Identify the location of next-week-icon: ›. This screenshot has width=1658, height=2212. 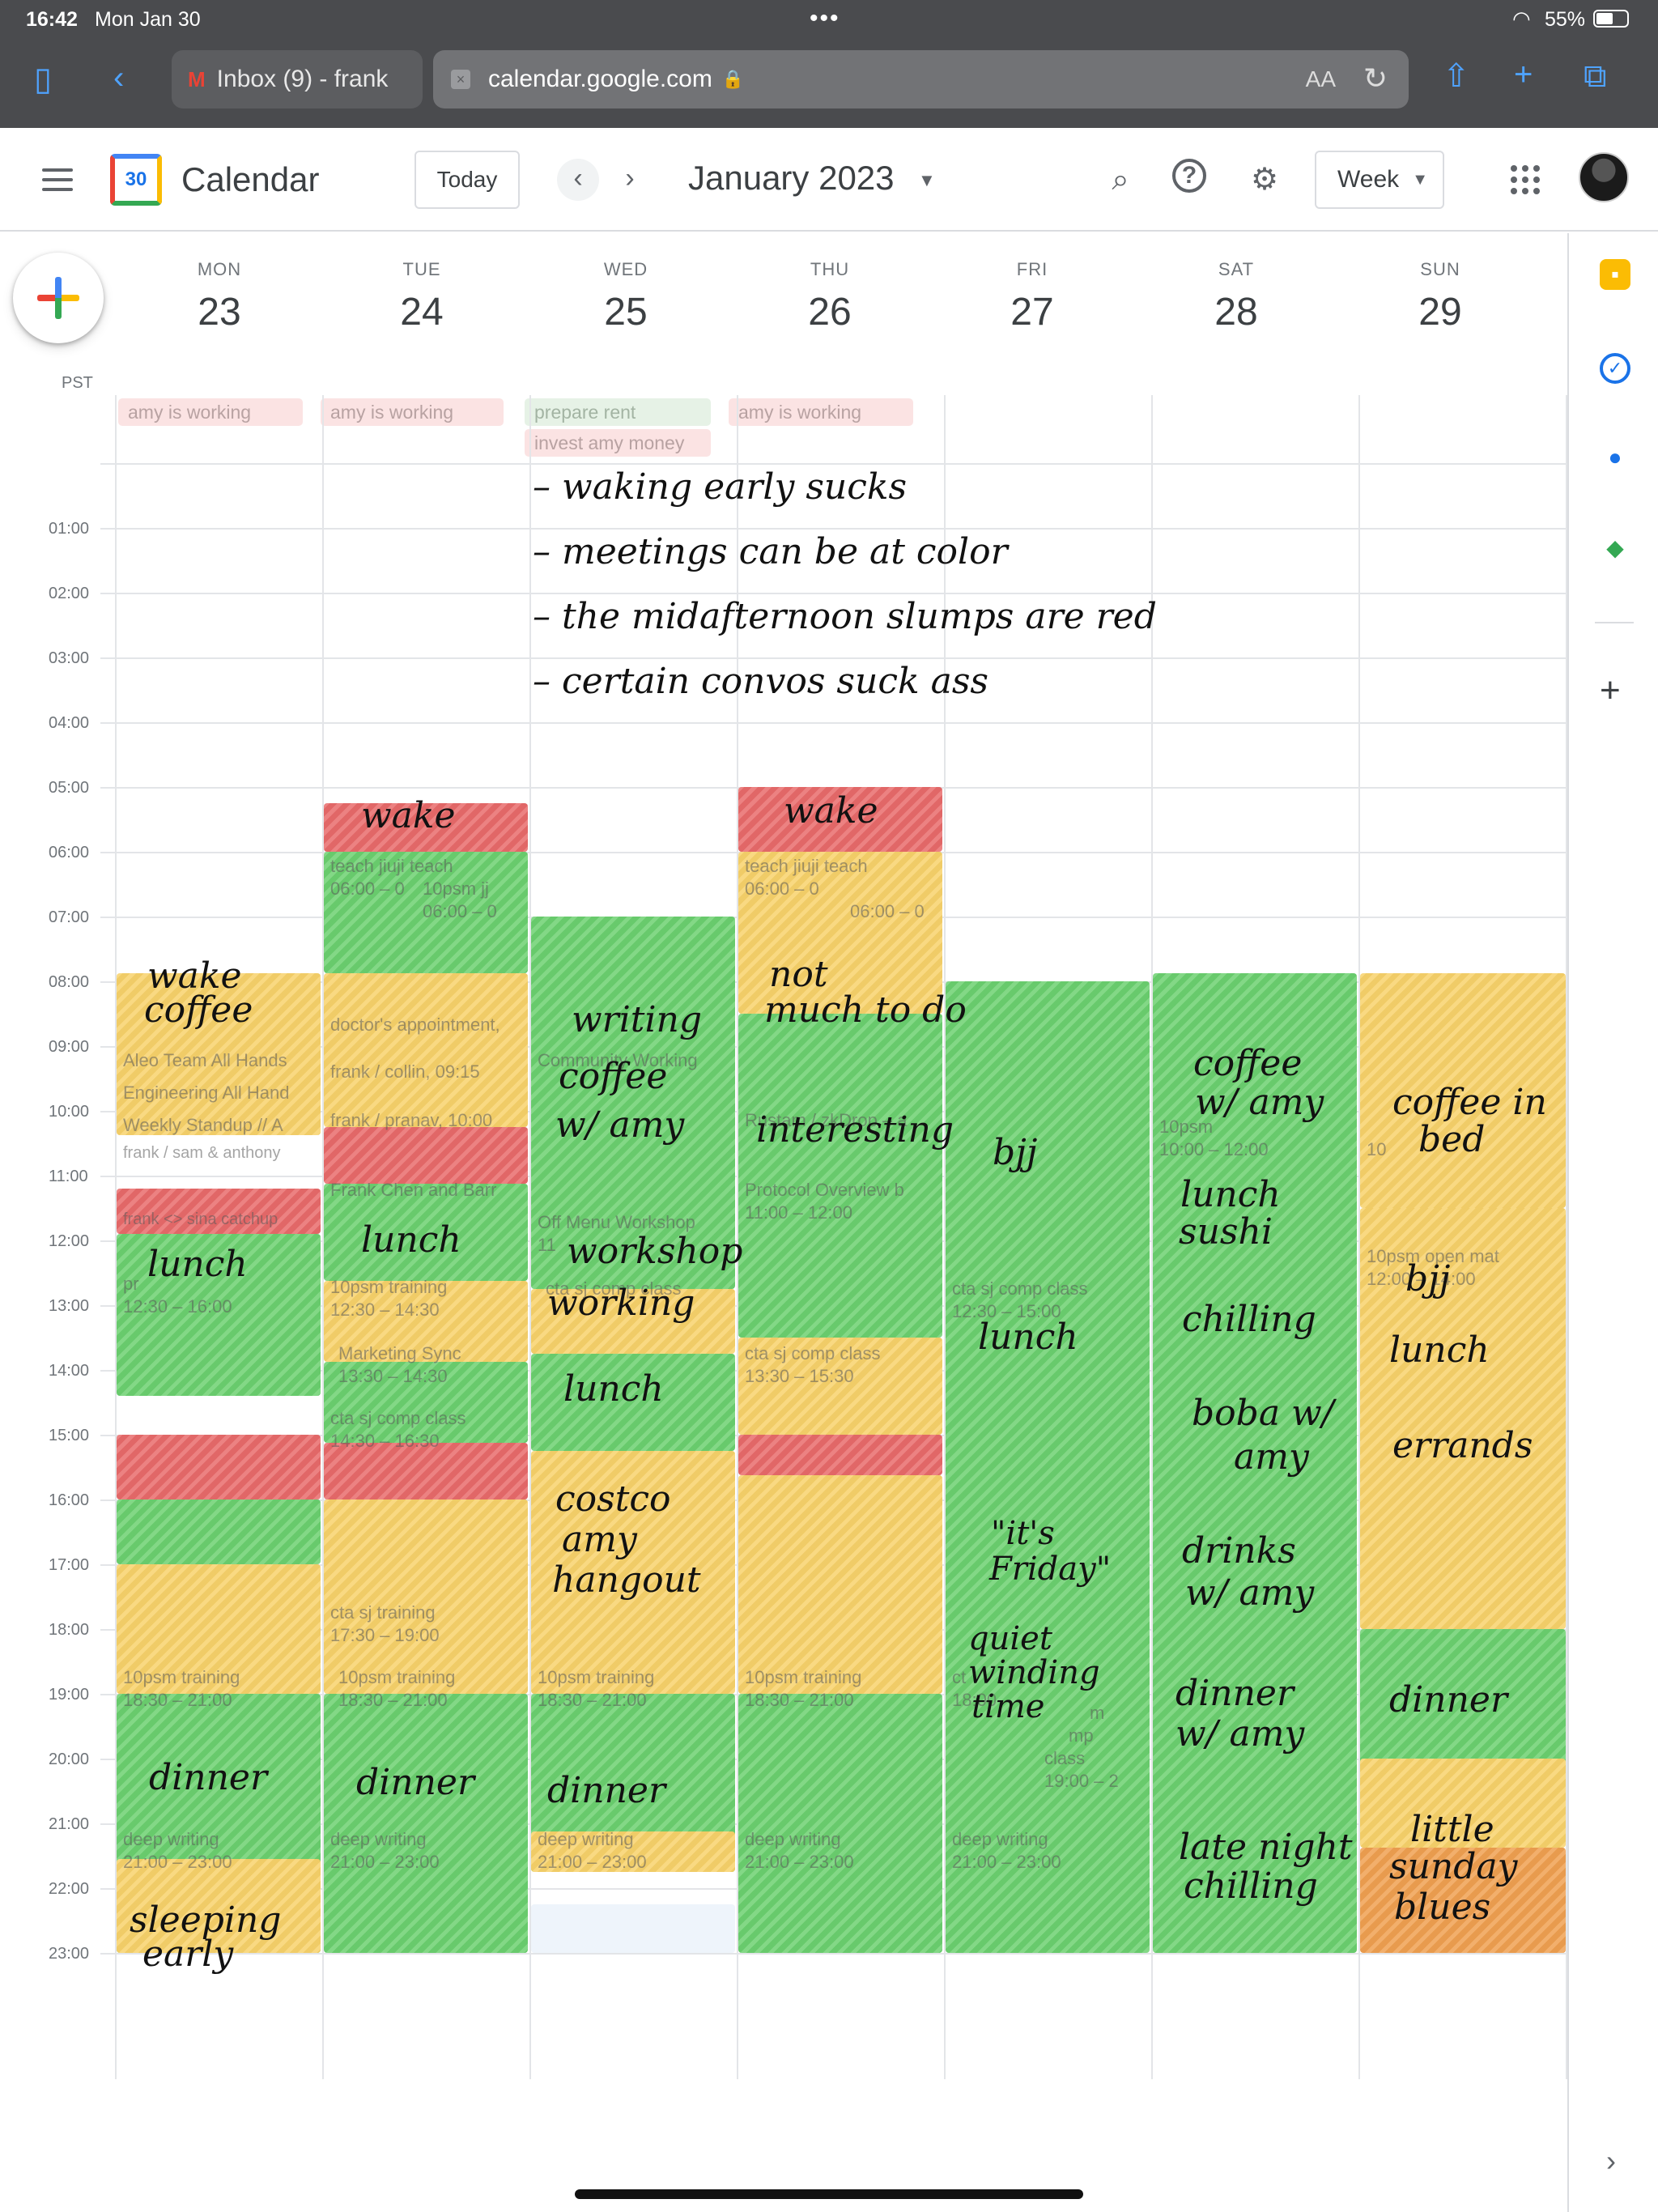
(630, 180).